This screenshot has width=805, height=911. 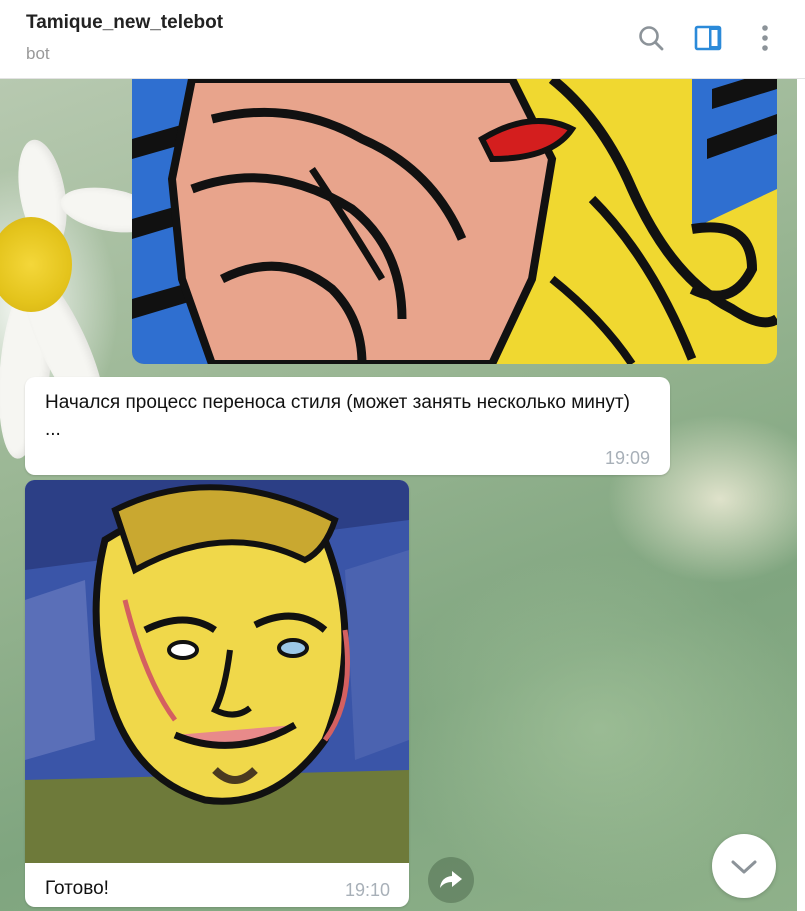 What do you see at coordinates (402, 39) in the screenshot?
I see `chat-header: Tamique_new_telebot bot` at bounding box center [402, 39].